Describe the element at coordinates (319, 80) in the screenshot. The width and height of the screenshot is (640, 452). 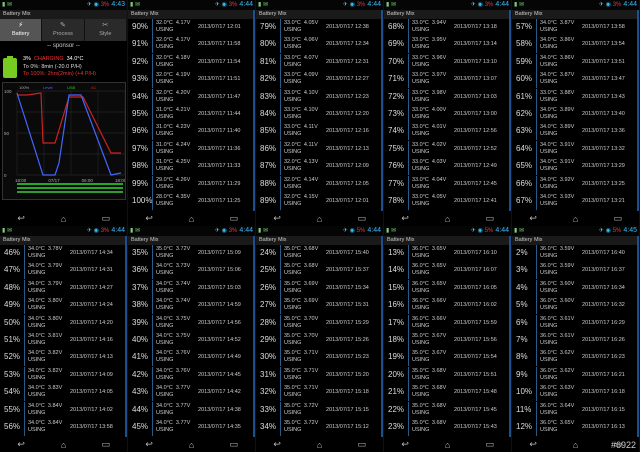
I see `list-item: 82% 33.0°C 4.09V USING 2013/07/17 12:27` at that location.